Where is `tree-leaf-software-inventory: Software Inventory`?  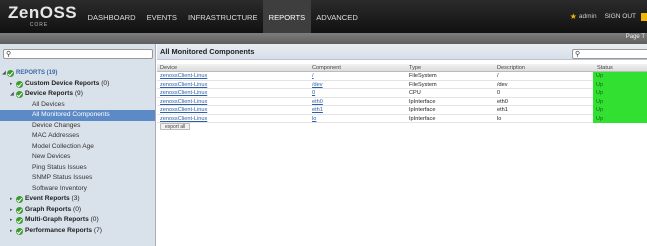
tree-leaf-software-inventory: Software Inventory is located at coordinates (77, 189).